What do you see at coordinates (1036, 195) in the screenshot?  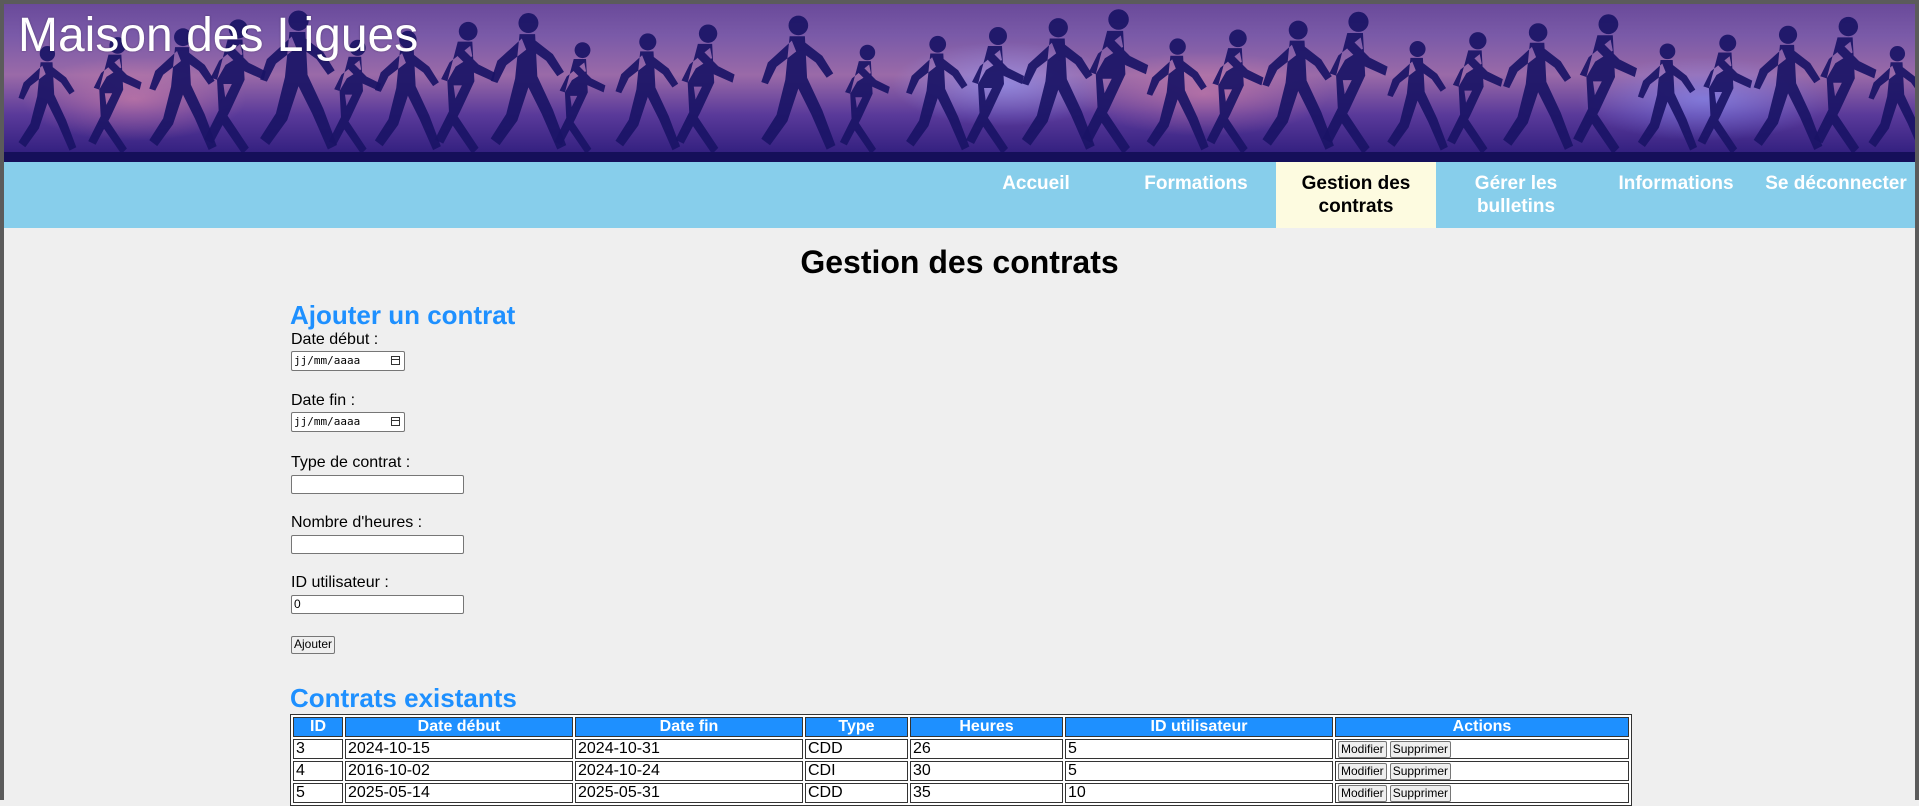 I see `nav-item-accueil: Accueil` at bounding box center [1036, 195].